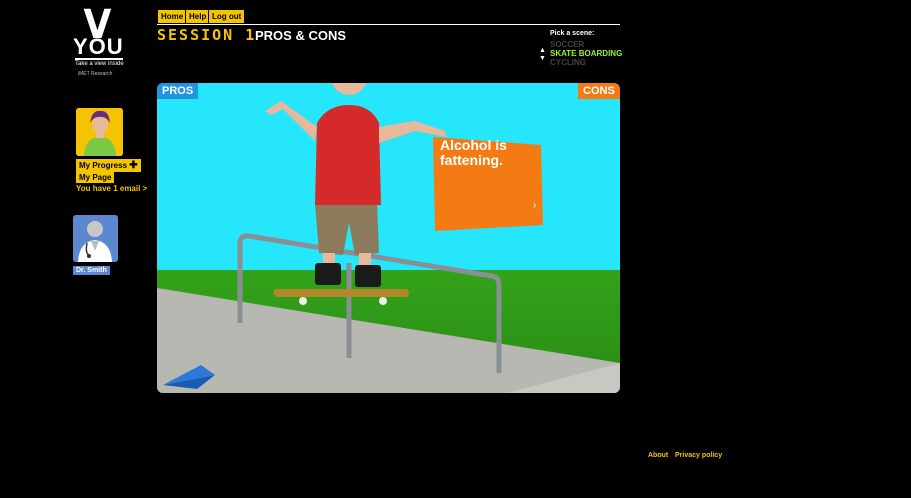 The image size is (911, 498). I want to click on session-label: SESSION 1, so click(207, 35).